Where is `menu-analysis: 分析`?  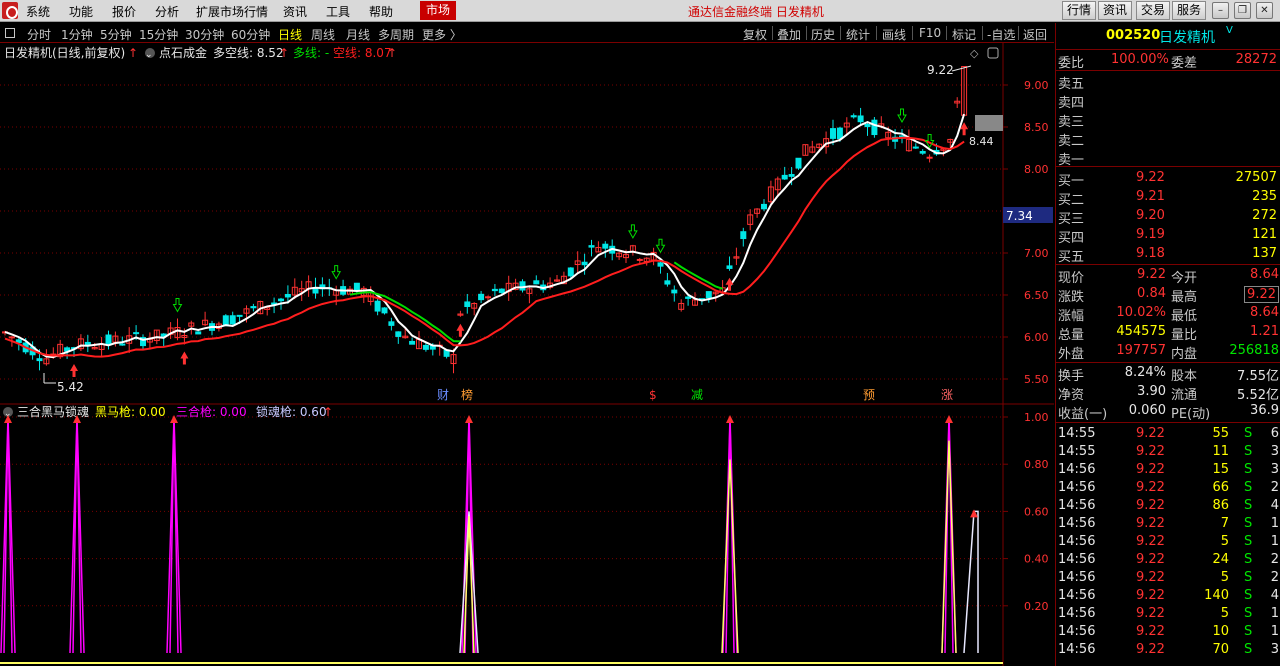 menu-analysis: 分析 is located at coordinates (167, 11).